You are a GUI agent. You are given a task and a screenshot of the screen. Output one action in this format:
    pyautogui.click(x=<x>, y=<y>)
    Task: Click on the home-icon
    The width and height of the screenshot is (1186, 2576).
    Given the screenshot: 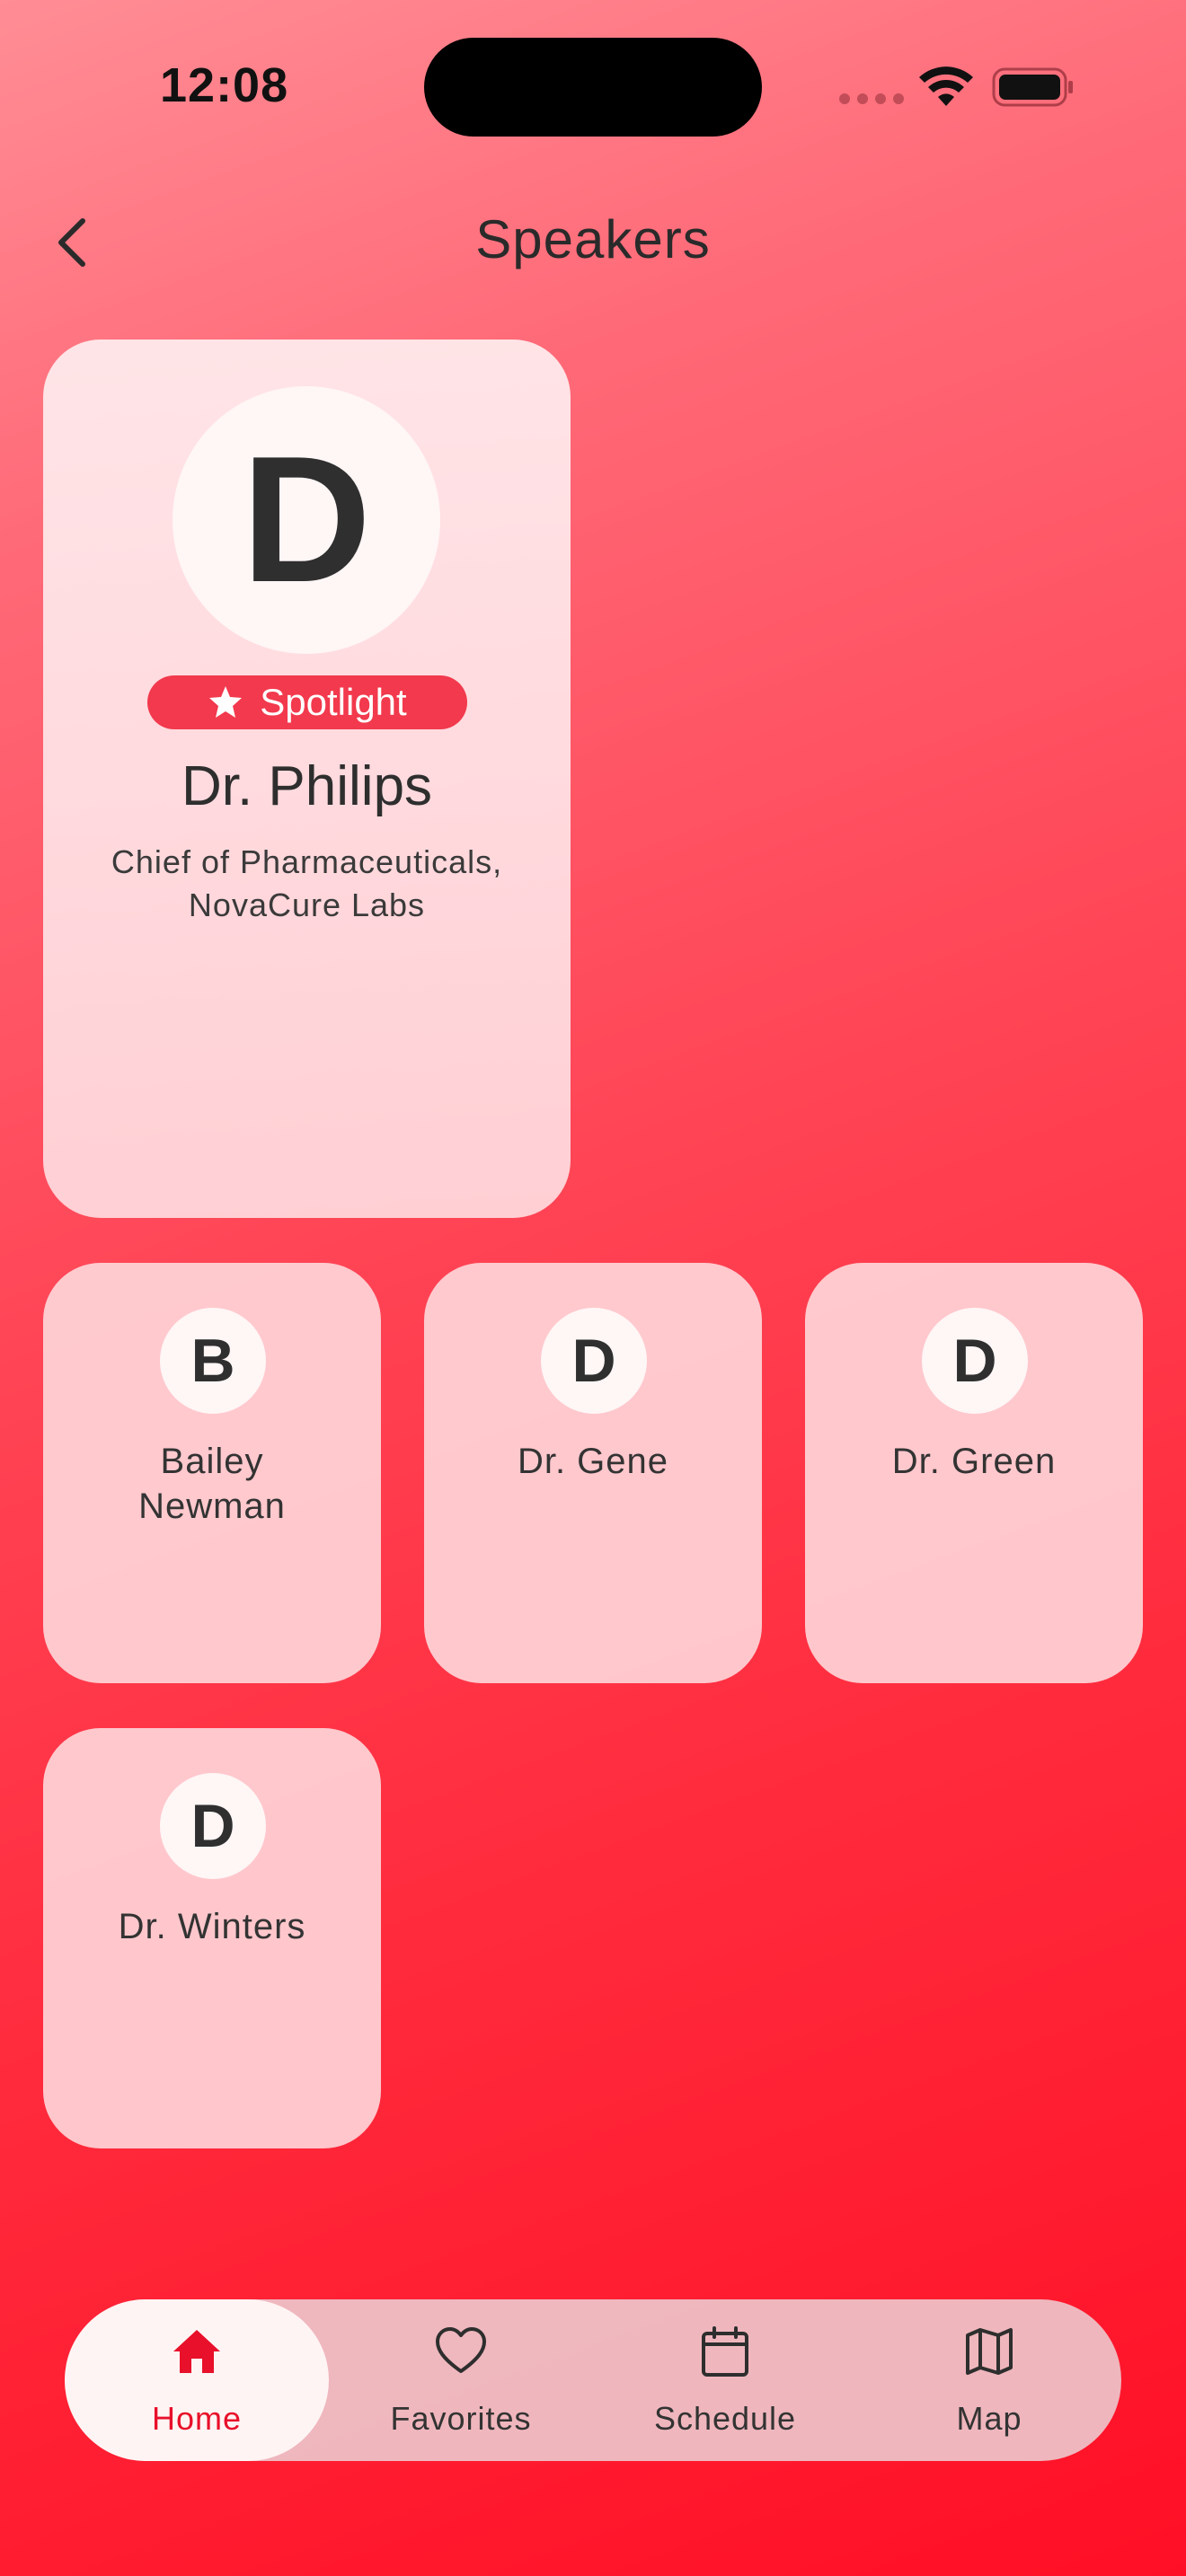 What is the action you would take?
    pyautogui.click(x=196, y=2351)
    